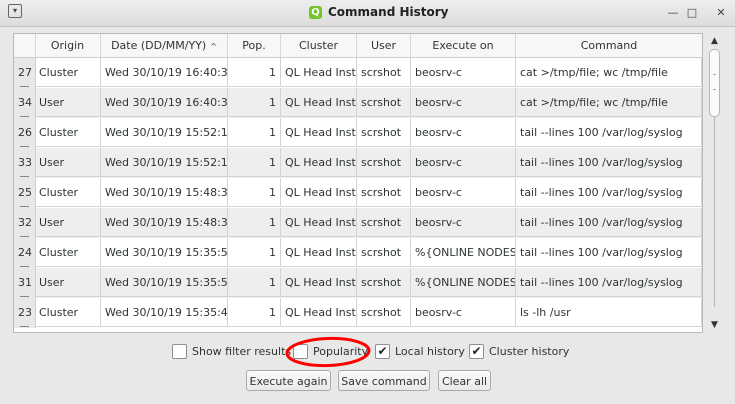  What do you see at coordinates (25, 253) in the screenshot?
I see `row-header: 24` at bounding box center [25, 253].